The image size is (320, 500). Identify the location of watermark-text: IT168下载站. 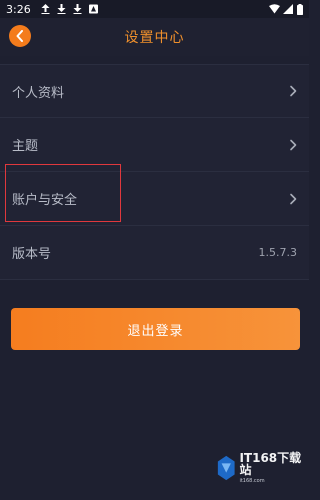
(270, 464).